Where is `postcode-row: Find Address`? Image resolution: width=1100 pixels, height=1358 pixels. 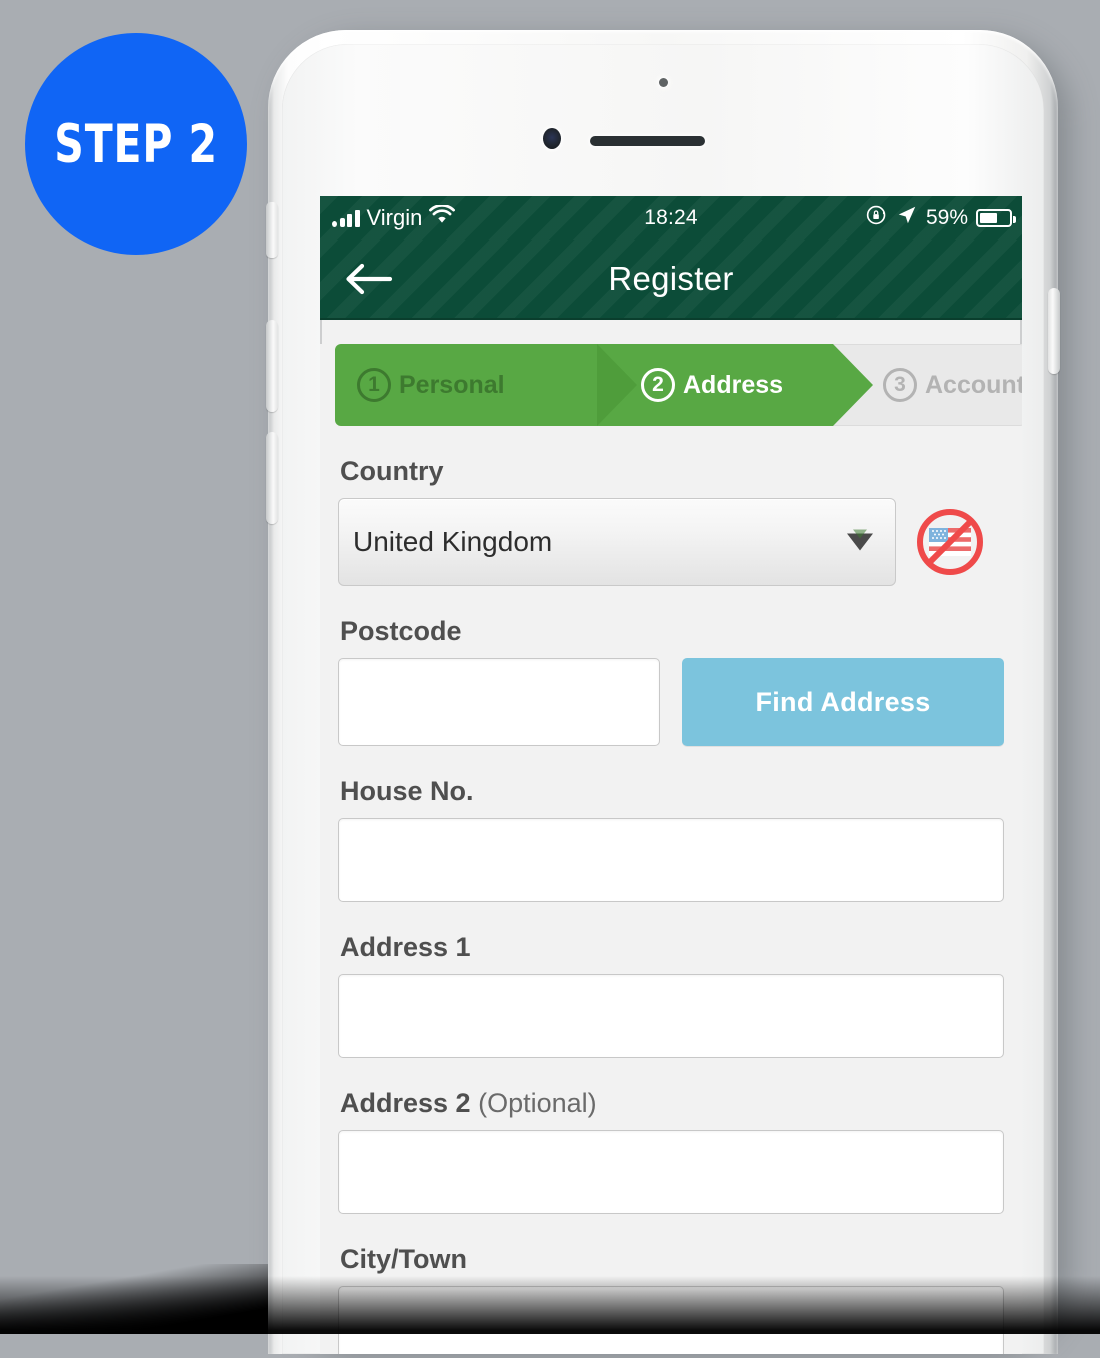
postcode-row: Find Address is located at coordinates (671, 702).